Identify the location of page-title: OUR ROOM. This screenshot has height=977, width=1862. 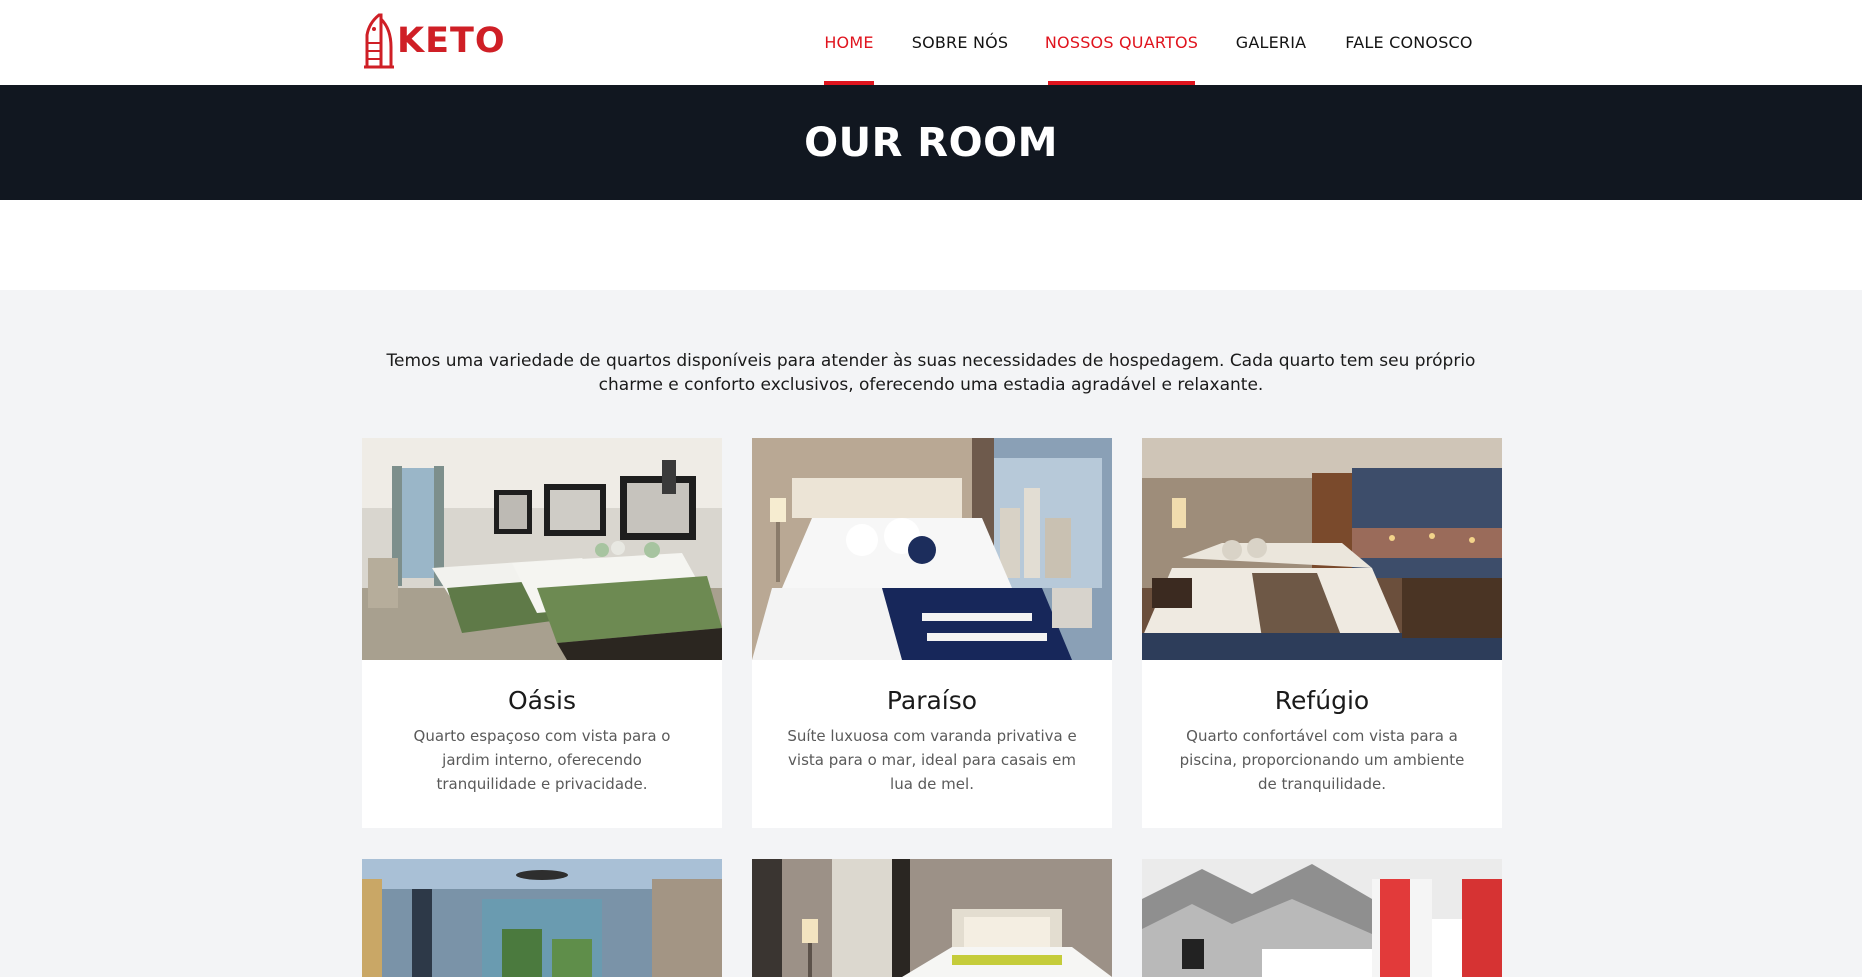
(931, 142).